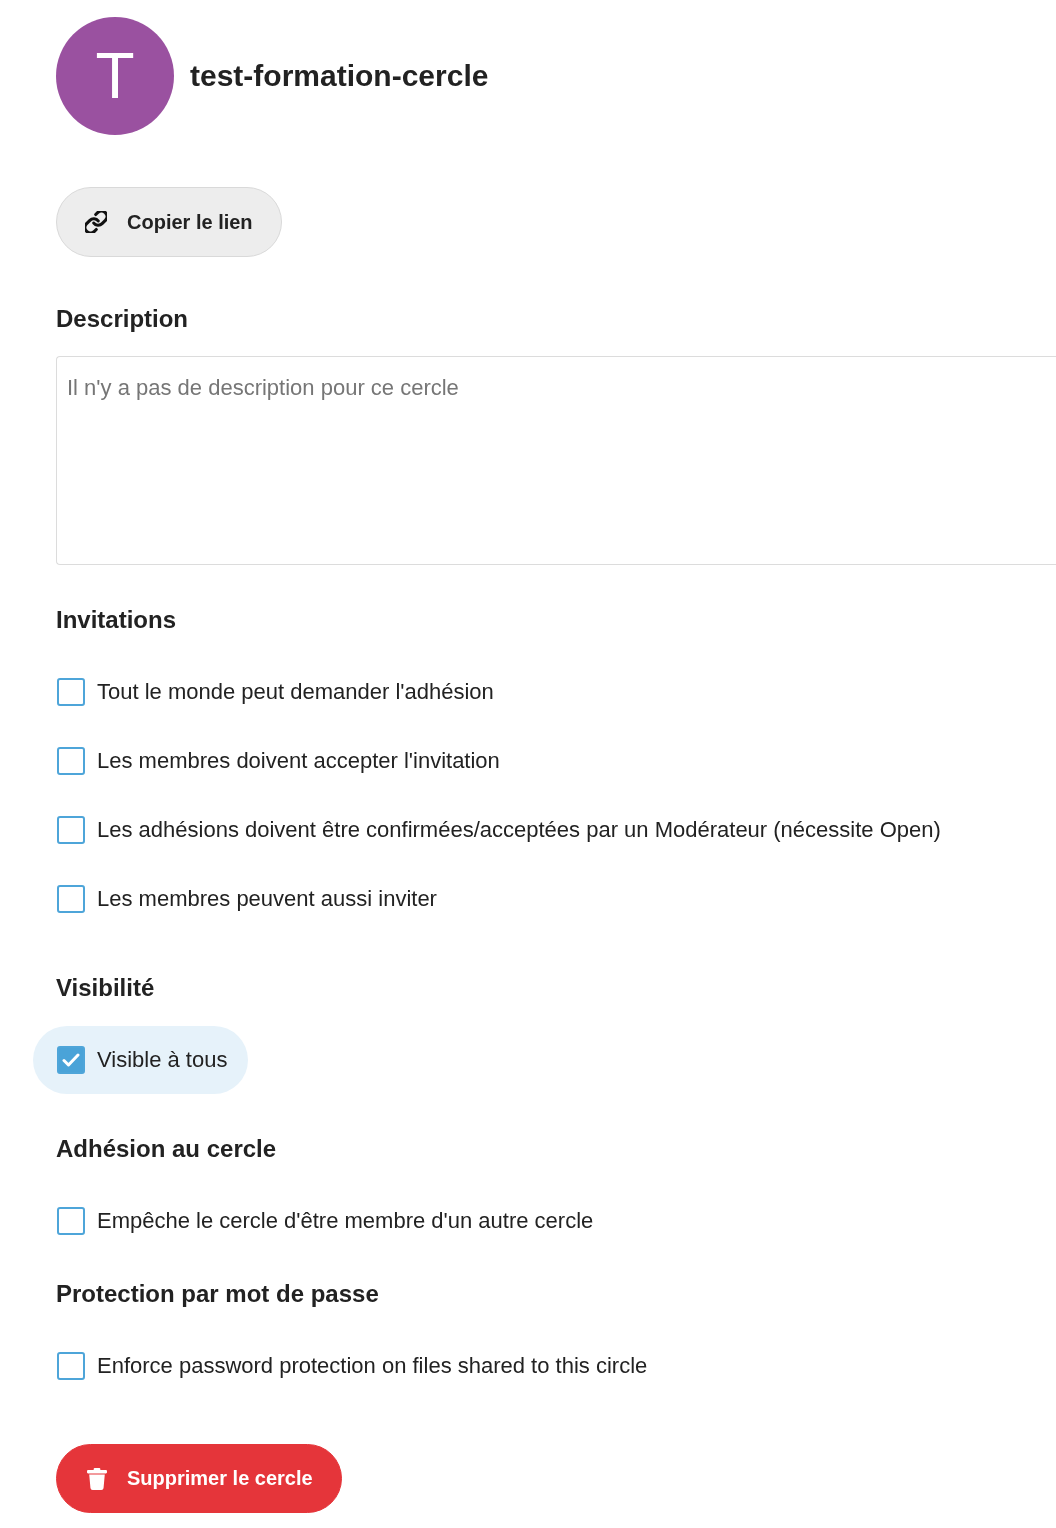  Describe the element at coordinates (217, 1294) in the screenshot. I see `section-heading: Protection par mot de passe` at that location.